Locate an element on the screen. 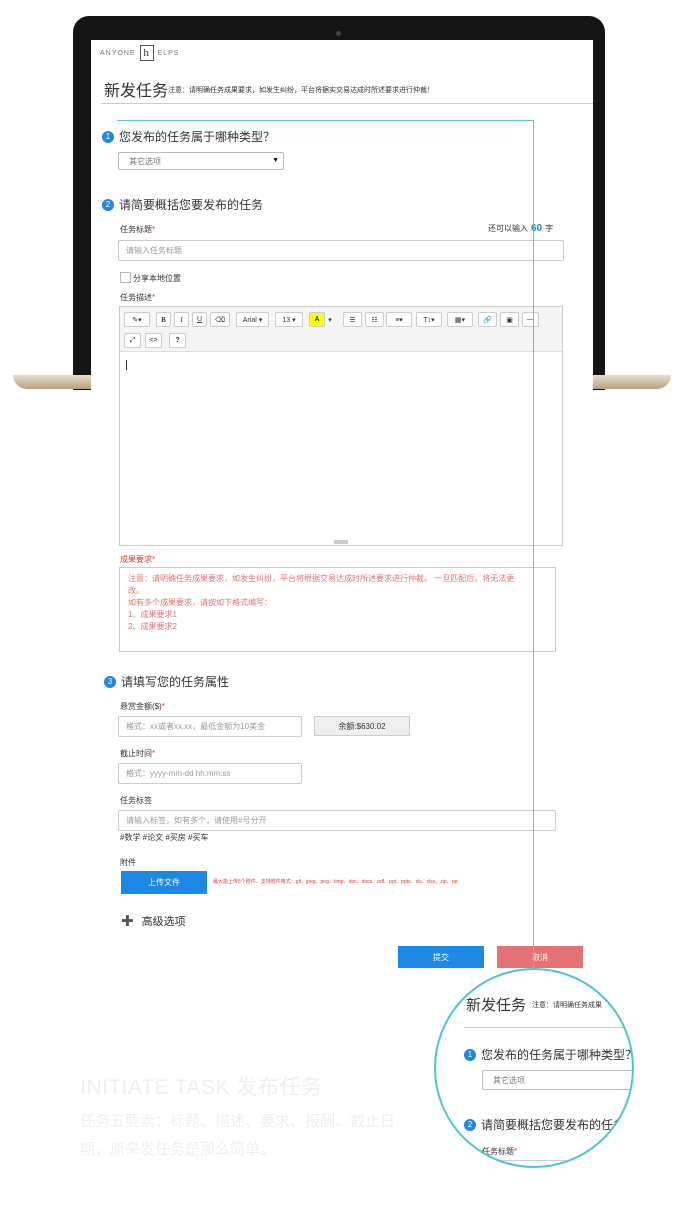 This screenshot has width=684, height=1212. magnifier-title: 新发任务 is located at coordinates (496, 1005).